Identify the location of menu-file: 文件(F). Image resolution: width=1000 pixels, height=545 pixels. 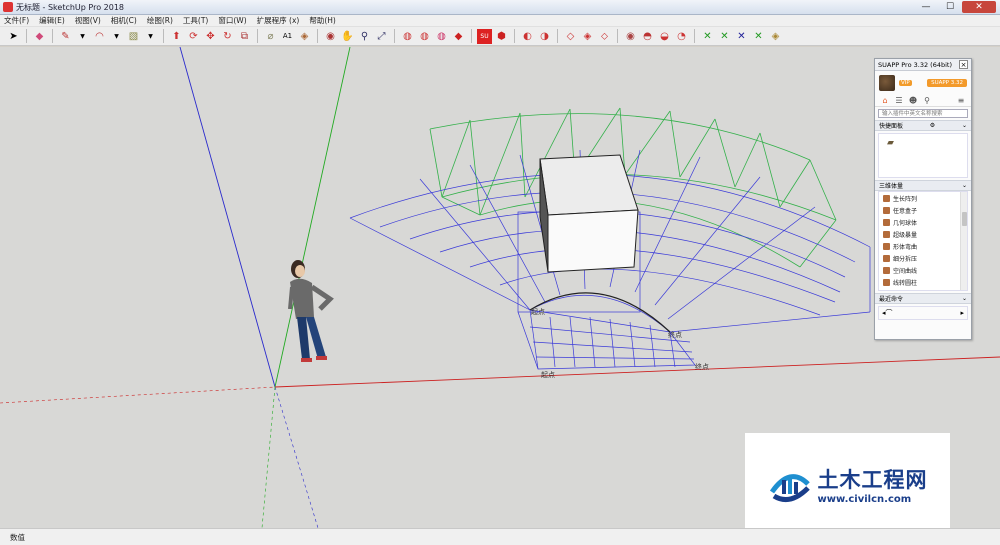
(16, 20).